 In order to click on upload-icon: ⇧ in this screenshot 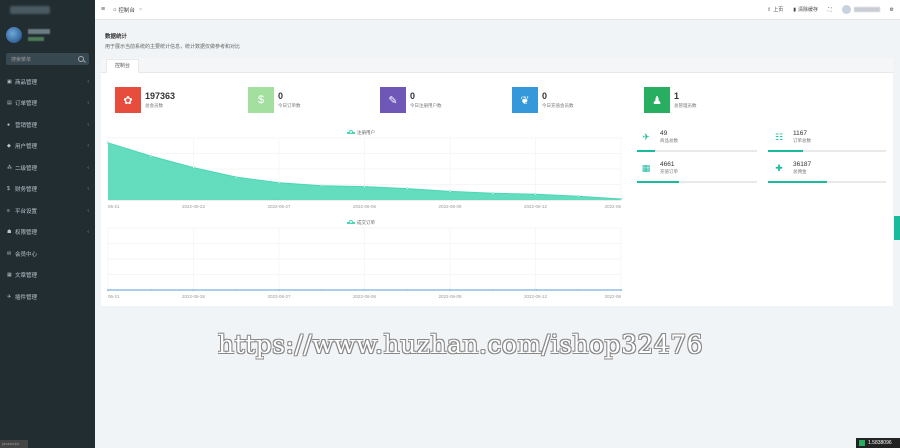, I will do `click(769, 9)`.